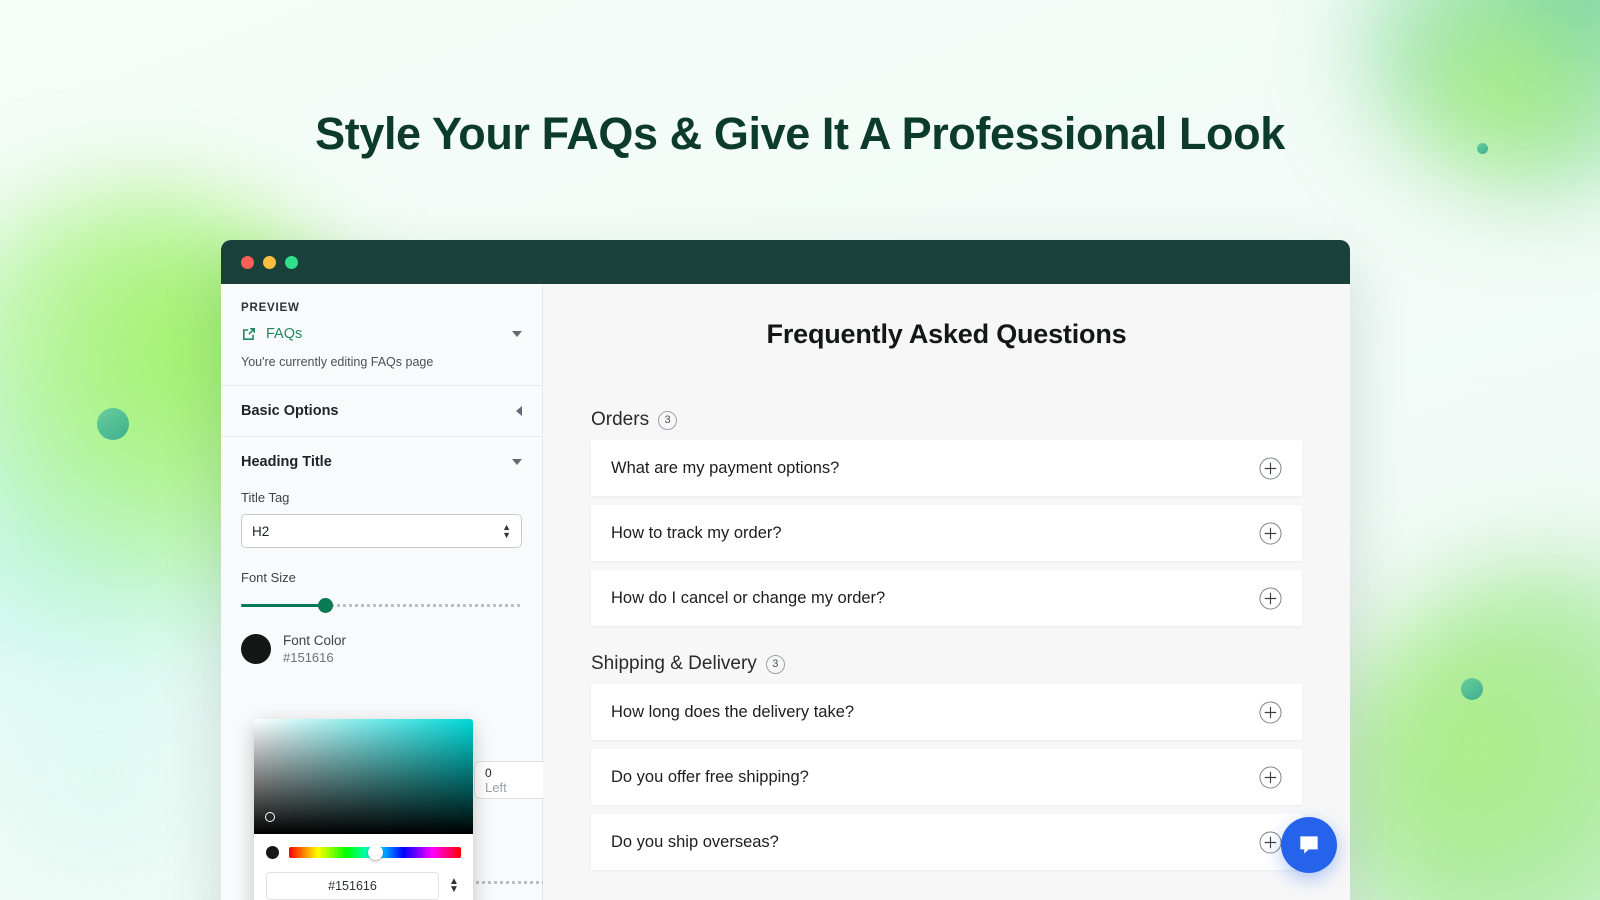 The width and height of the screenshot is (1600, 900). Describe the element at coordinates (326, 605) in the screenshot. I see `slider-handle` at that location.